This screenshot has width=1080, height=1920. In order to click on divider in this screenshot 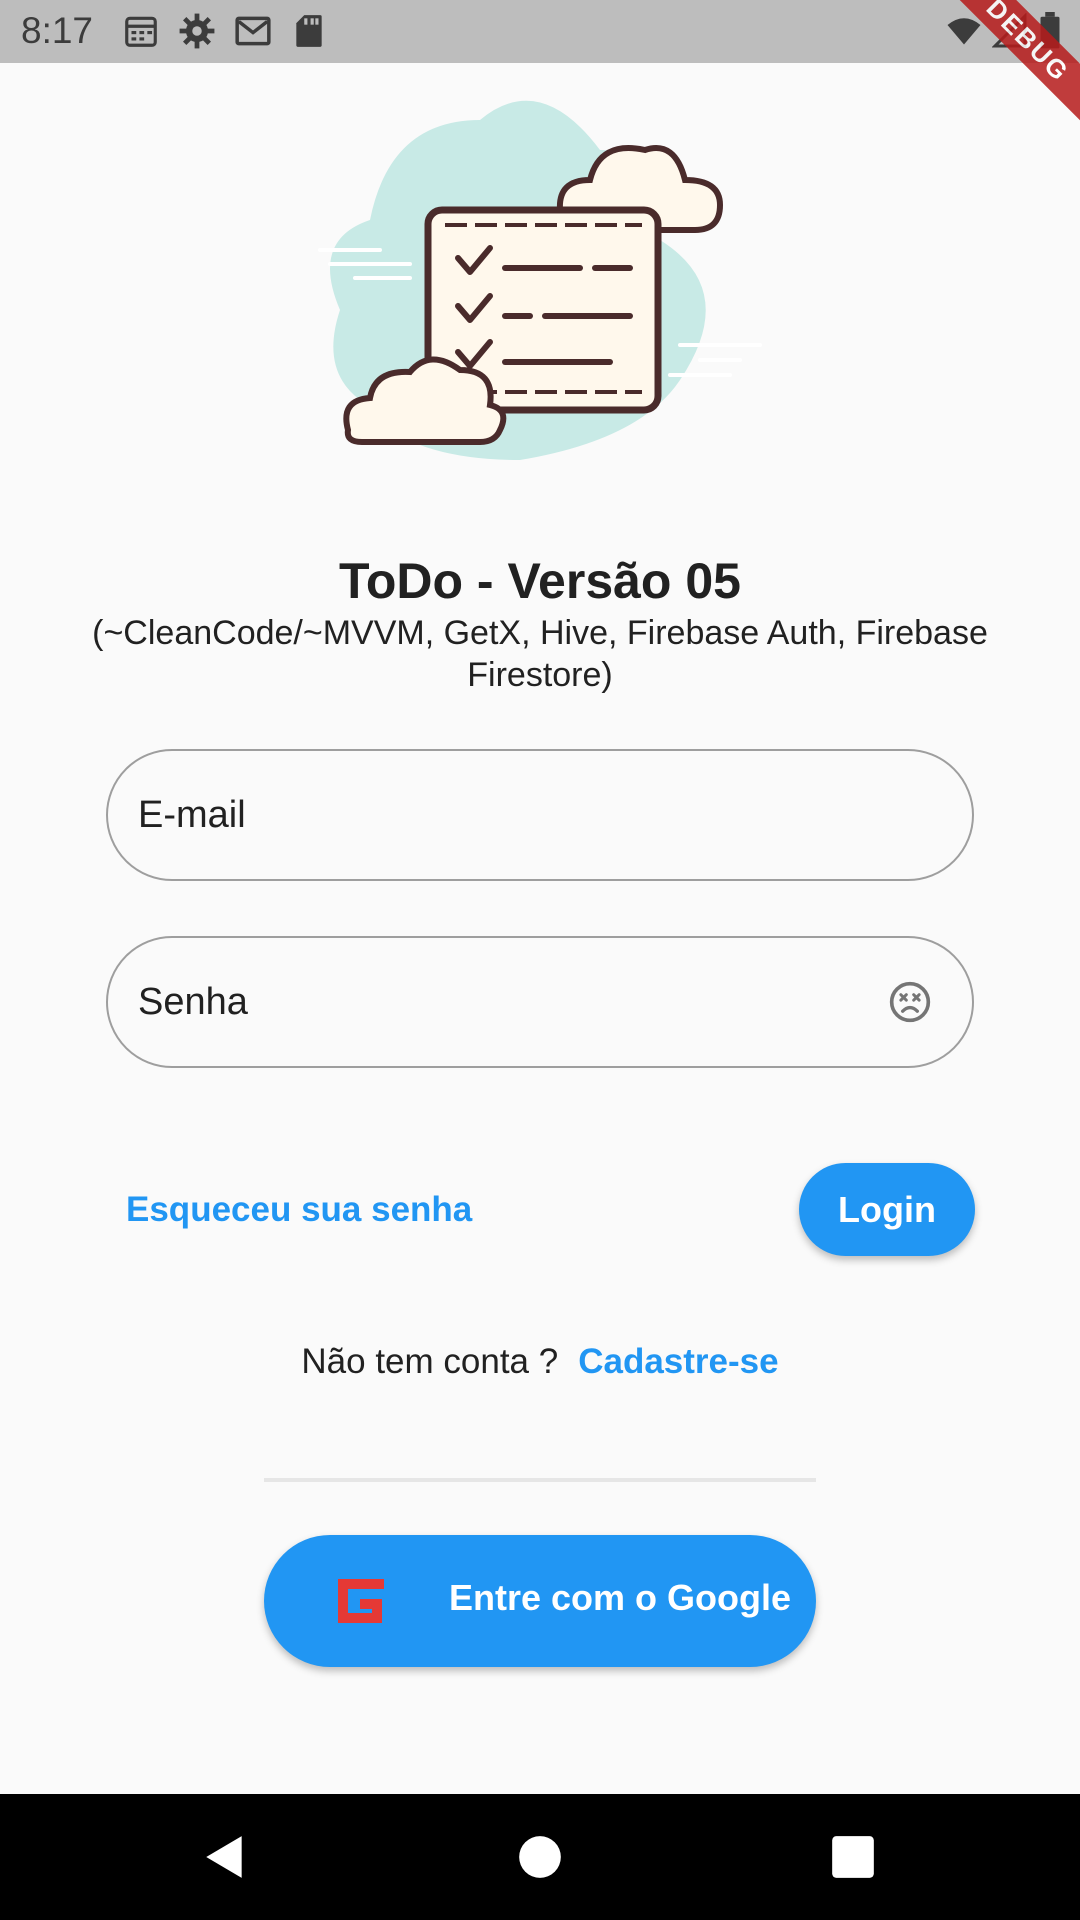, I will do `click(540, 1480)`.